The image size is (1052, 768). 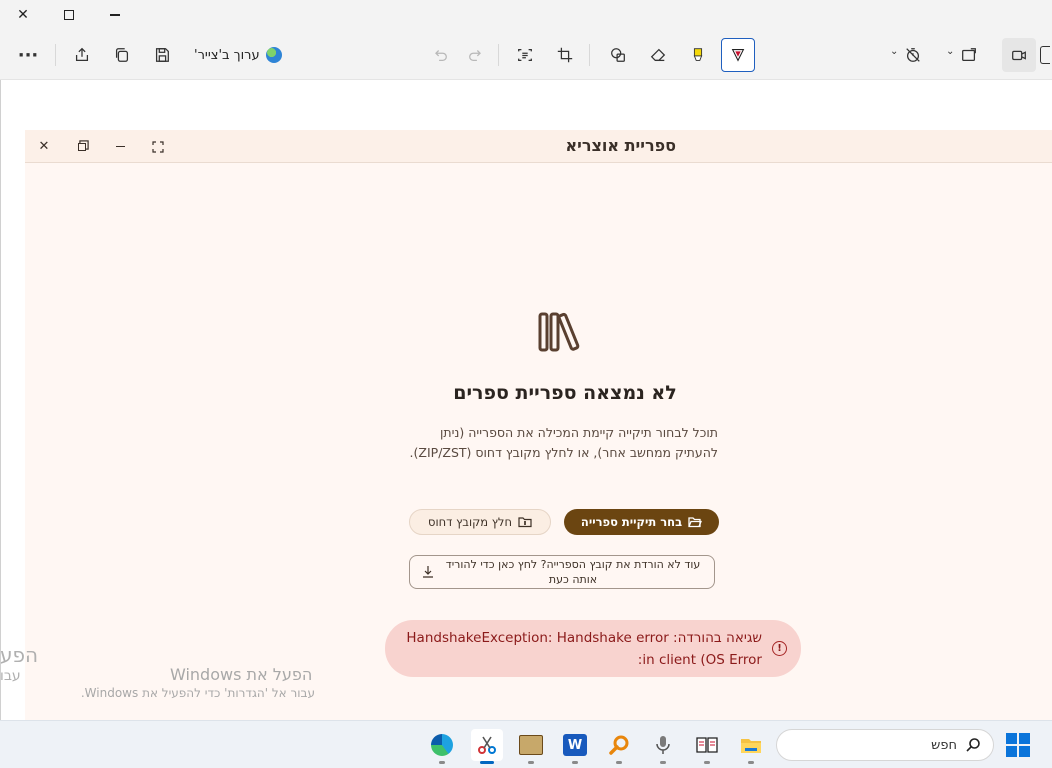 I want to click on reader-icon, so click(x=707, y=746).